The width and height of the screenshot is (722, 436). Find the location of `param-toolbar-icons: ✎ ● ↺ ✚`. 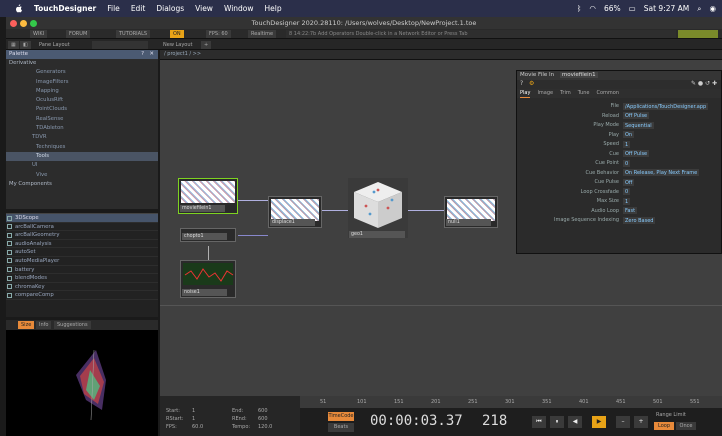

param-toolbar-icons: ✎ ● ↺ ✚ is located at coordinates (704, 83).